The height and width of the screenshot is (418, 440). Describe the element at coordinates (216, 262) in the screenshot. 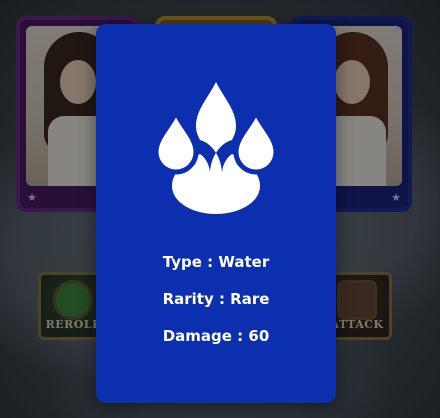

I see `card-type-text: Type : Water` at that location.